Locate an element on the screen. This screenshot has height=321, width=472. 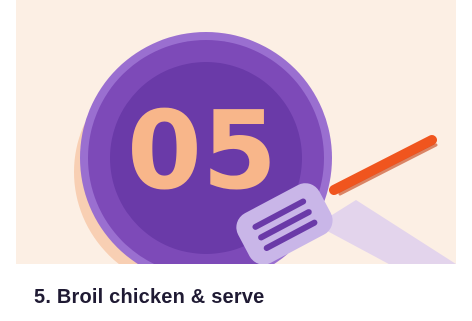
step-caption: 5. Broil chicken & serve is located at coordinates (149, 297).